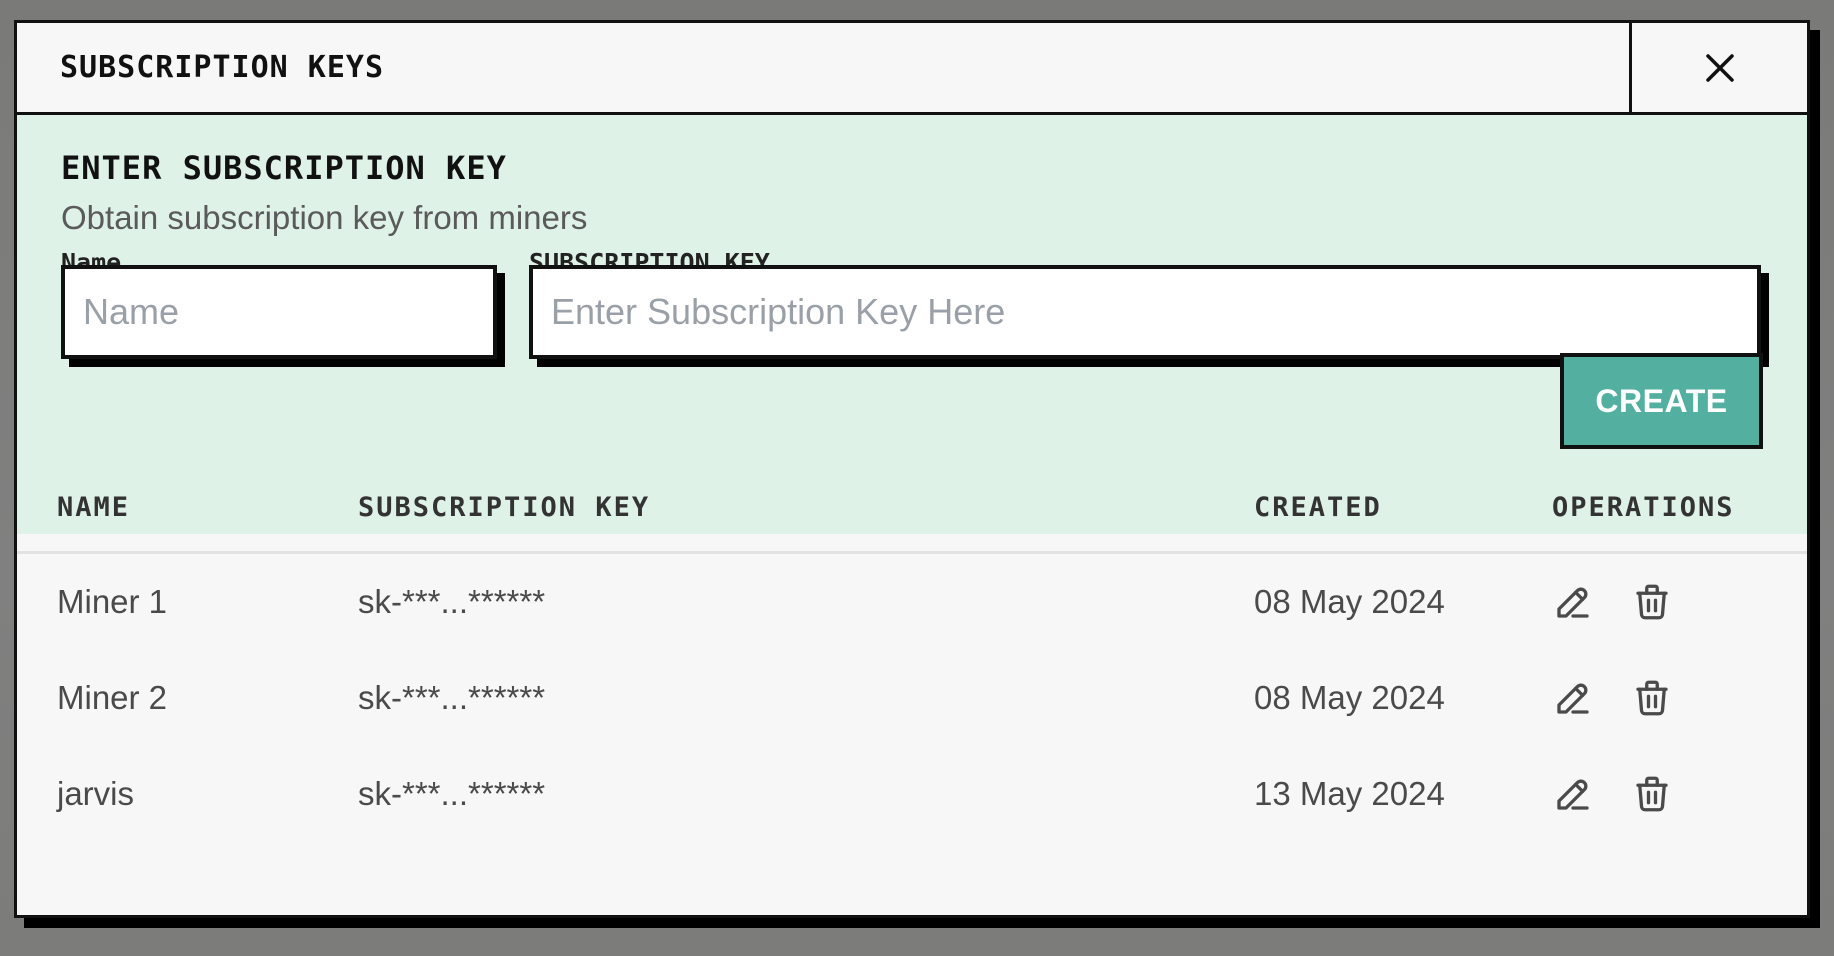 The height and width of the screenshot is (956, 1834). What do you see at coordinates (96, 793) in the screenshot?
I see `row-name: jarvis` at bounding box center [96, 793].